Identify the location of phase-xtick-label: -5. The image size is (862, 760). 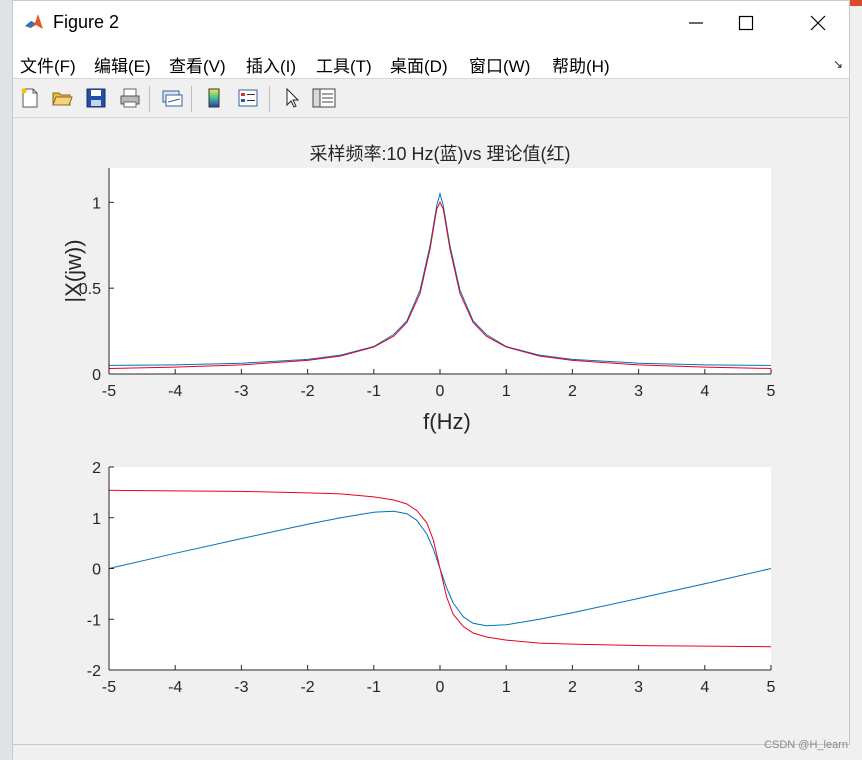
(109, 687).